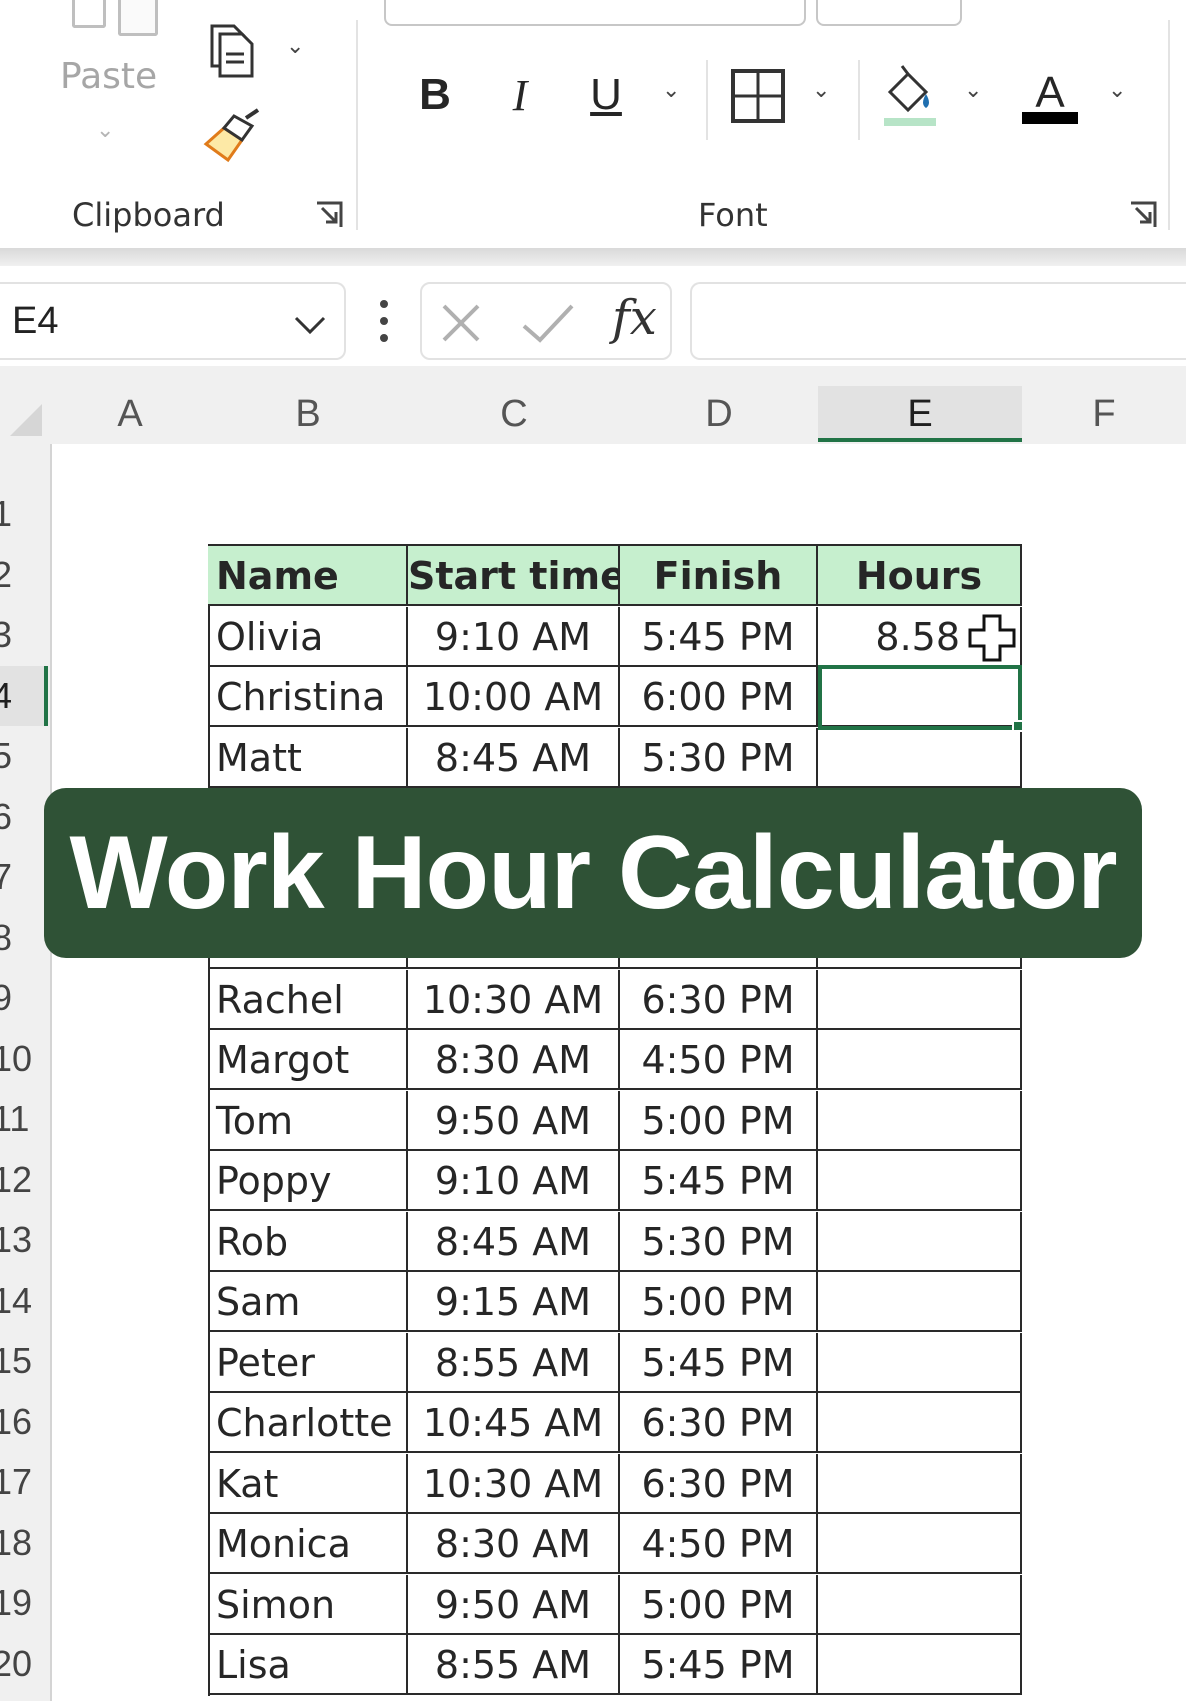  What do you see at coordinates (308, 1362) in the screenshot?
I see `table-cell-name: Peter` at bounding box center [308, 1362].